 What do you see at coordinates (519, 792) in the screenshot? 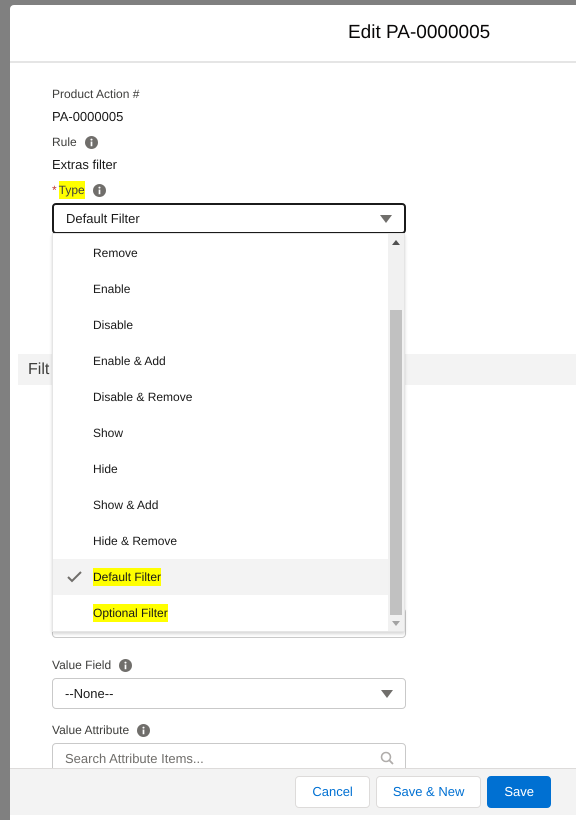
I see `save-button: Save` at bounding box center [519, 792].